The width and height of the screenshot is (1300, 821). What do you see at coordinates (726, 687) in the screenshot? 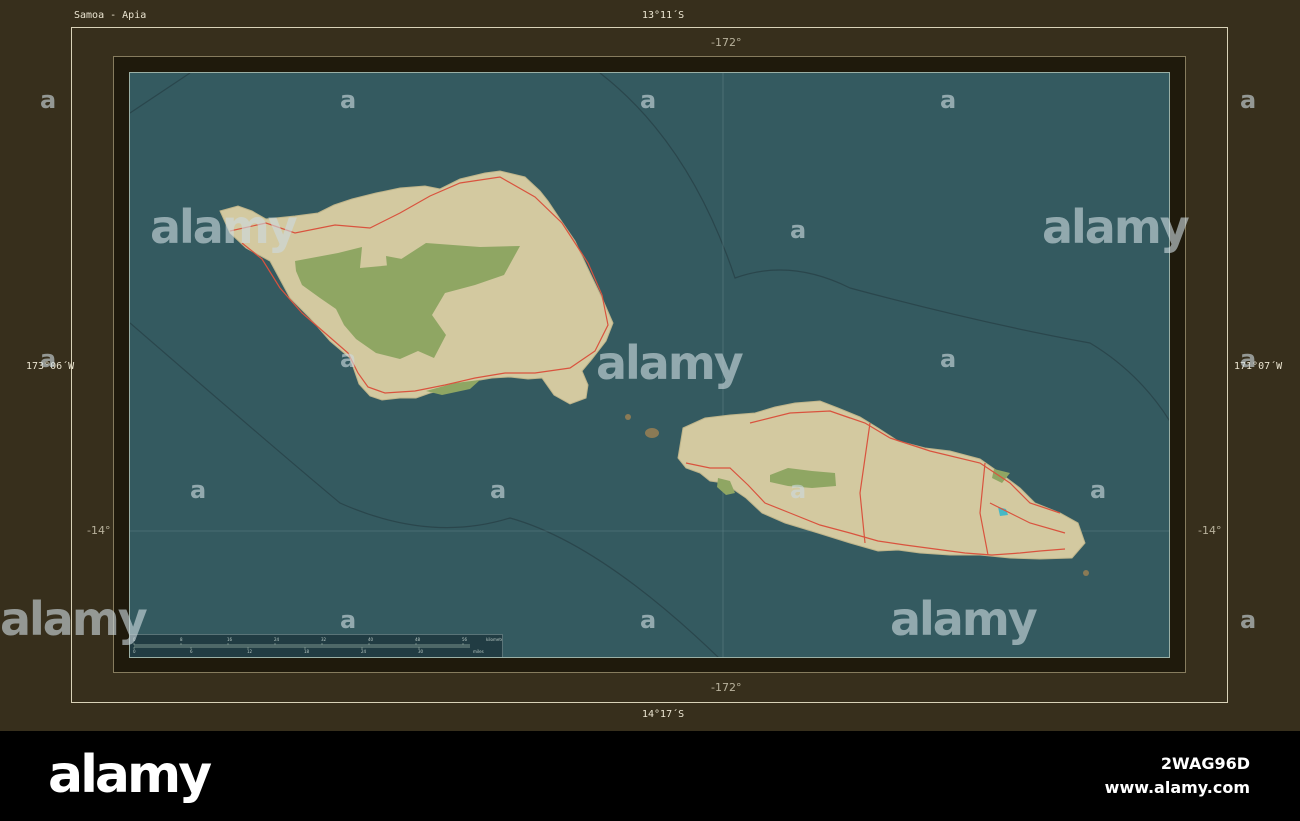
I see `lon-label-bottom: -172°` at bounding box center [726, 687].